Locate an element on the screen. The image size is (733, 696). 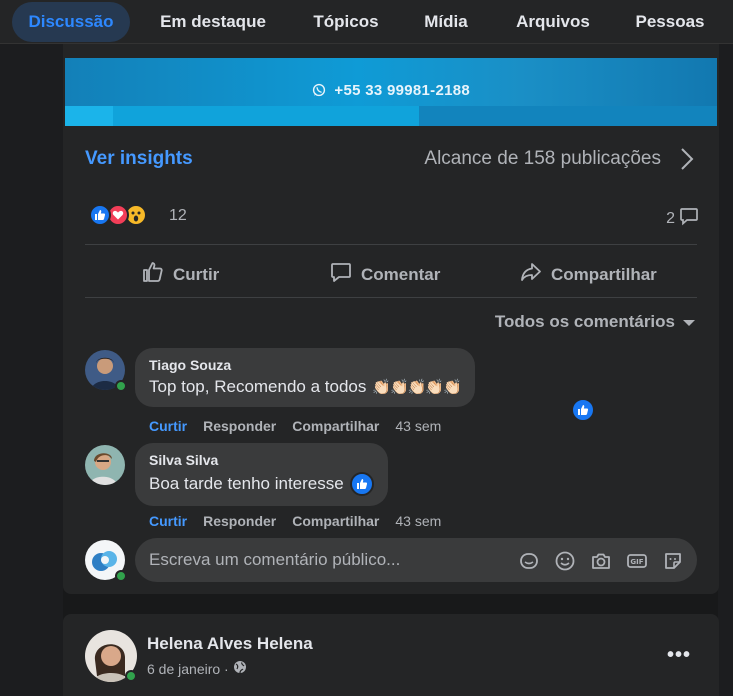
post-actions: Curtir Comentar Compartilhar is located at coordinates (391, 272).